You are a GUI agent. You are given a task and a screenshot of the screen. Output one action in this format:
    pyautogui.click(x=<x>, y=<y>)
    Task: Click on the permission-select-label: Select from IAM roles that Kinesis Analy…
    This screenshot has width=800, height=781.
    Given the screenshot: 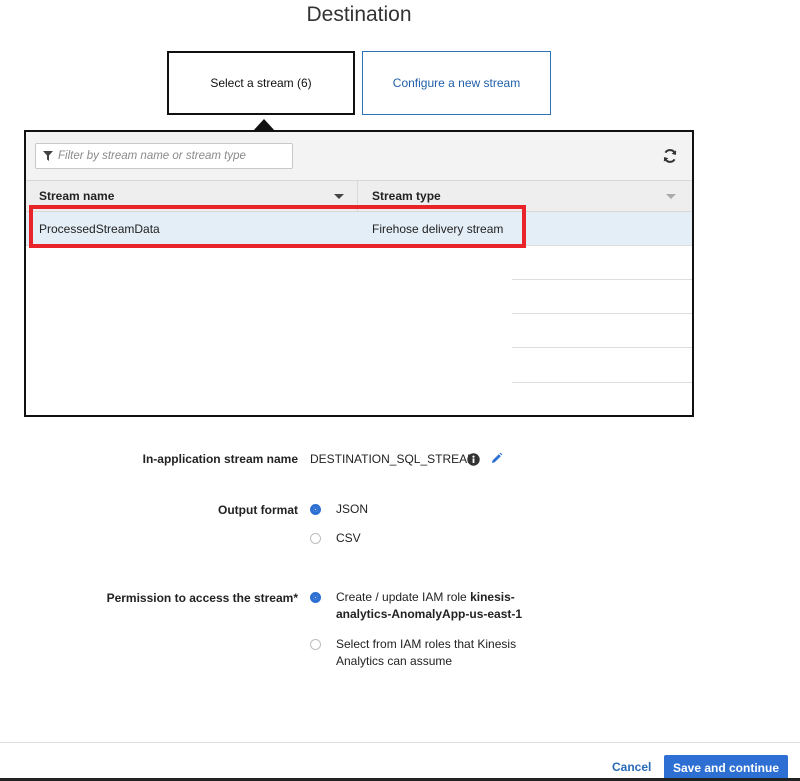 What is the action you would take?
    pyautogui.click(x=426, y=653)
    